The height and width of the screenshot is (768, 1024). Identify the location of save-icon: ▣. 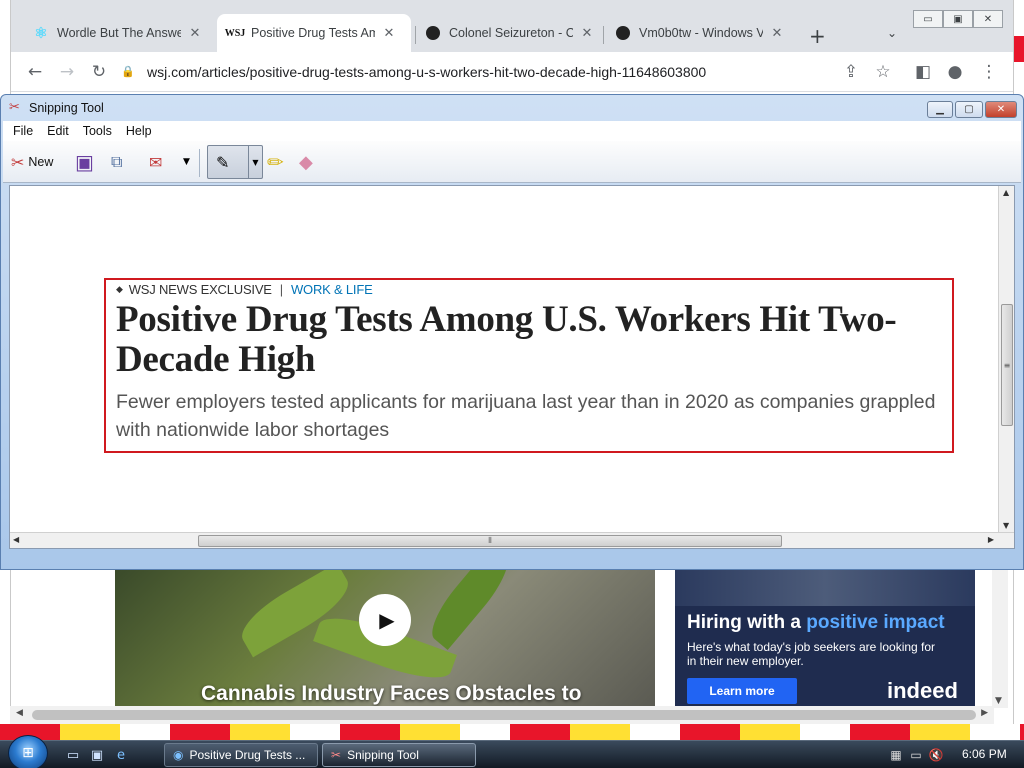
(84, 162).